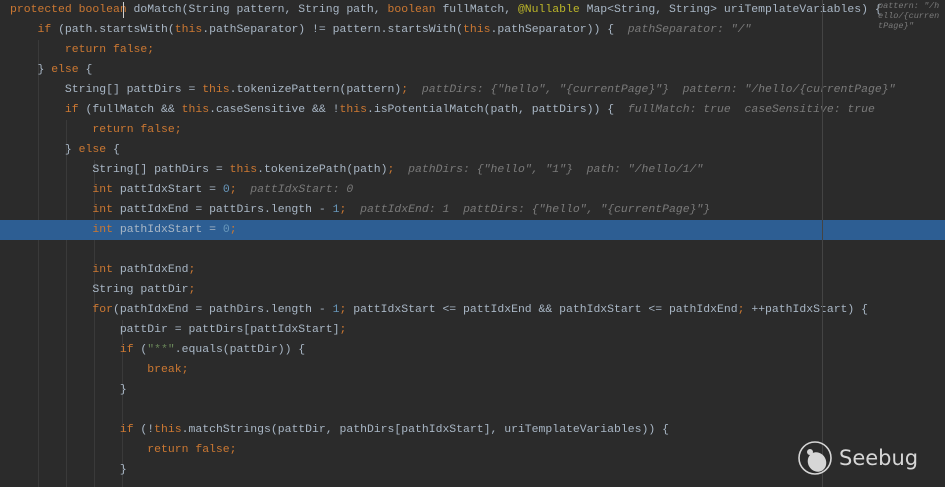 The height and width of the screenshot is (487, 945). I want to click on code-token: .tokenizePath(path), so click(322, 169).